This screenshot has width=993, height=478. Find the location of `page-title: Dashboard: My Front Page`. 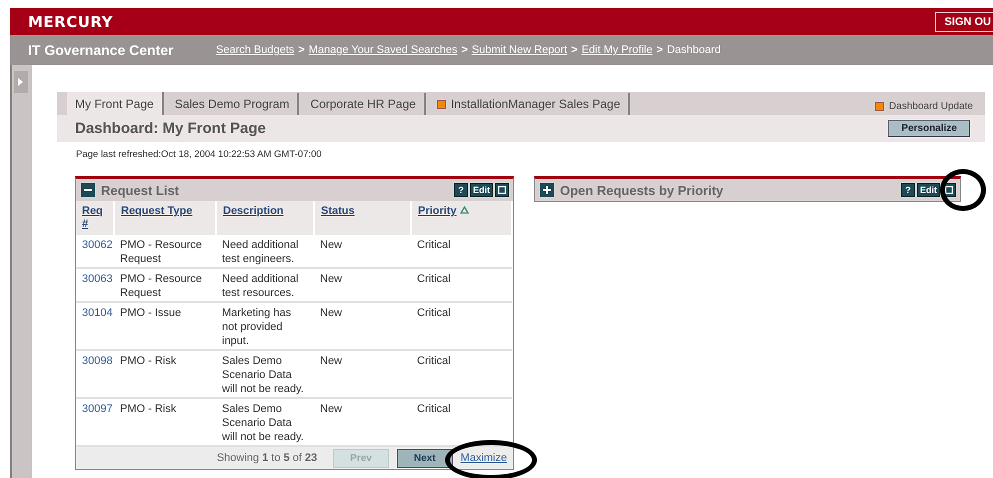

page-title: Dashboard: My Front Page is located at coordinates (170, 128).